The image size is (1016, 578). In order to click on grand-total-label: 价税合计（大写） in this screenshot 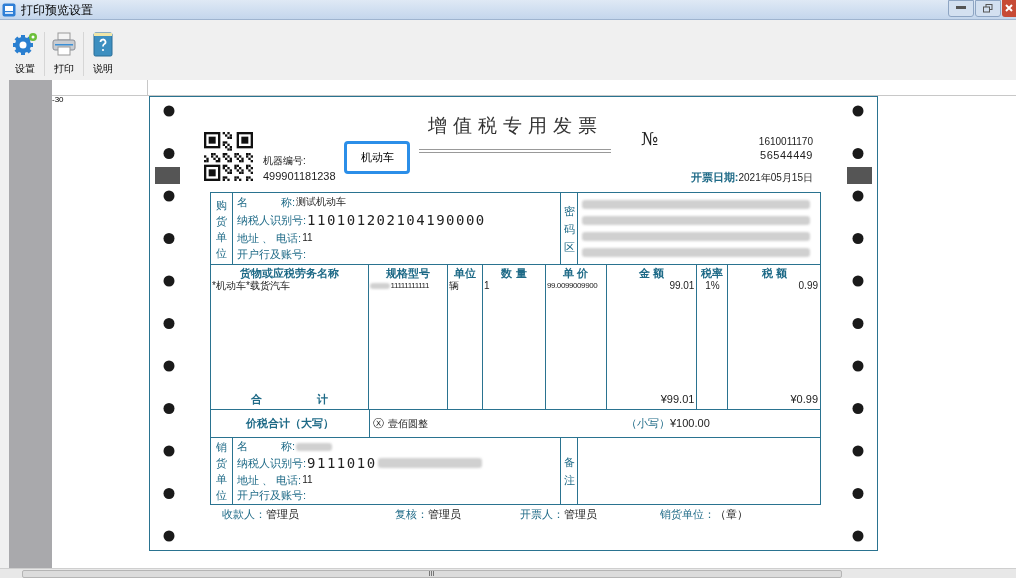, I will do `click(290, 423)`.